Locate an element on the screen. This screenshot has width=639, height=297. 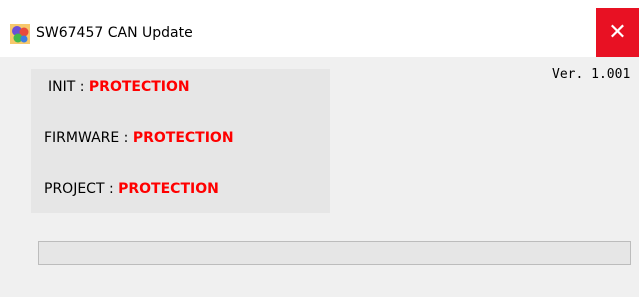
project-value: PROTECTION is located at coordinates (168, 189).